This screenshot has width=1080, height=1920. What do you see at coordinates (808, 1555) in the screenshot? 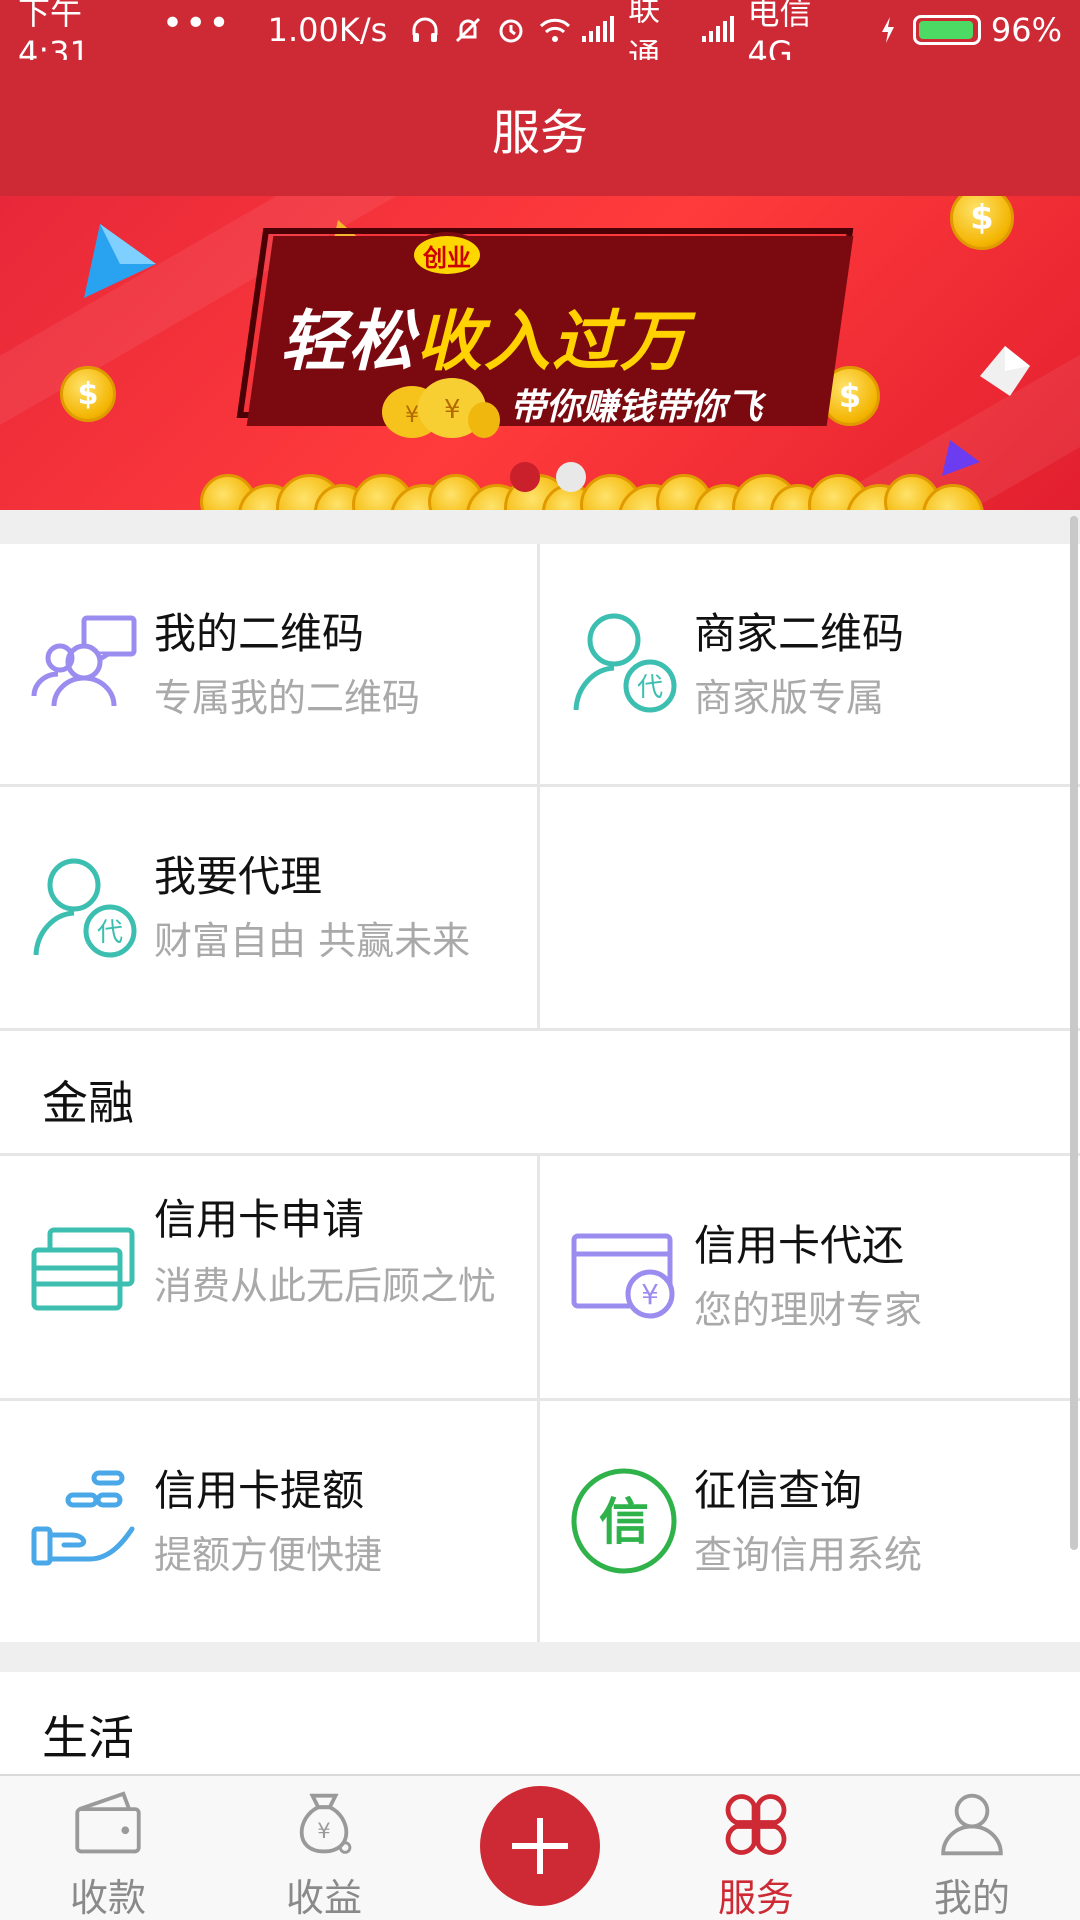
I see `cell-subtitle: 查询信用系统` at bounding box center [808, 1555].